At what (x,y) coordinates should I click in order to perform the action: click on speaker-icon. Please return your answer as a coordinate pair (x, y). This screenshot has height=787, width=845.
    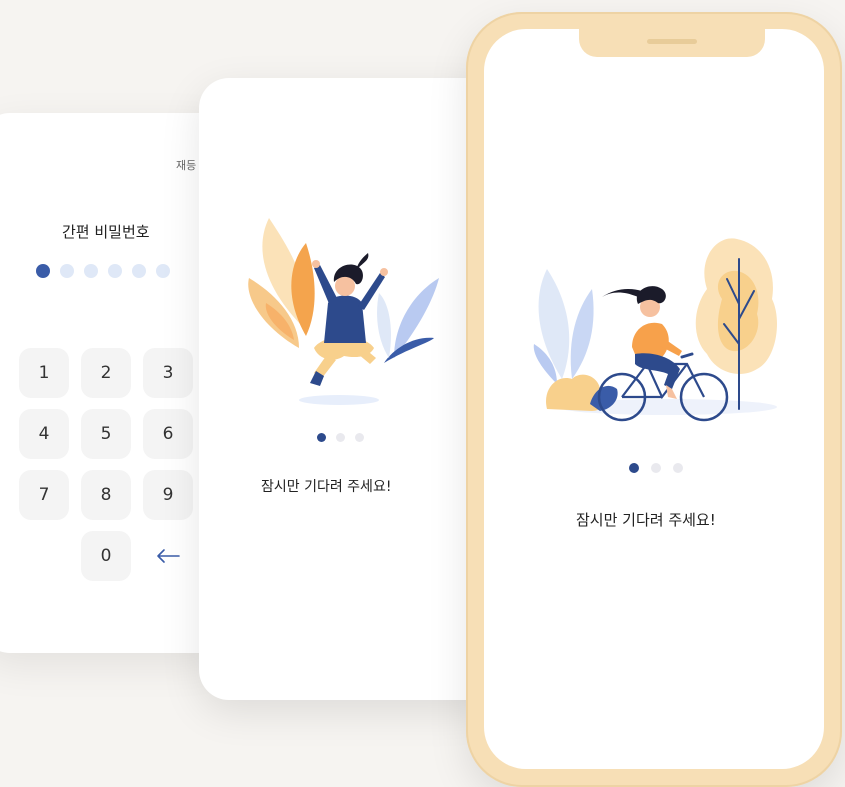
    Looking at the image, I should click on (672, 41).